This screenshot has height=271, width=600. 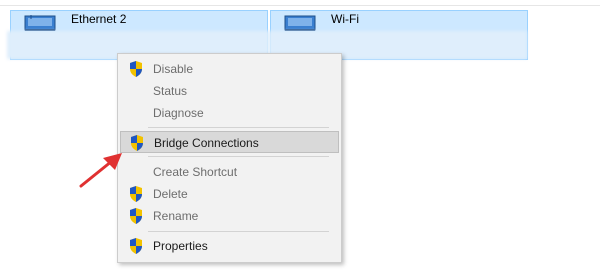 I want to click on menu-item-label: Bridge Connections, so click(x=206, y=143).